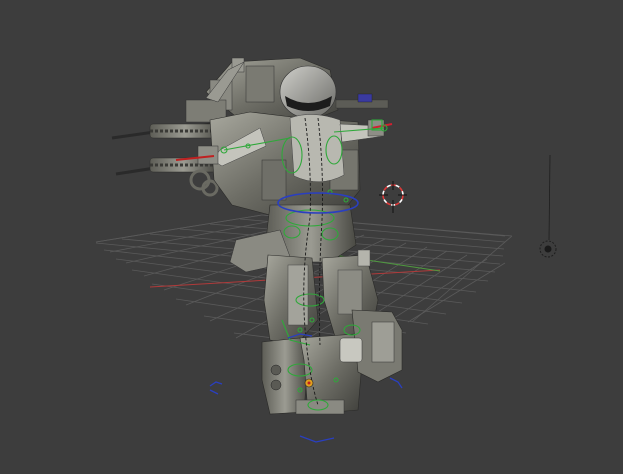  Describe the element at coordinates (309, 383) in the screenshot. I see `pivot-point-icon` at that location.